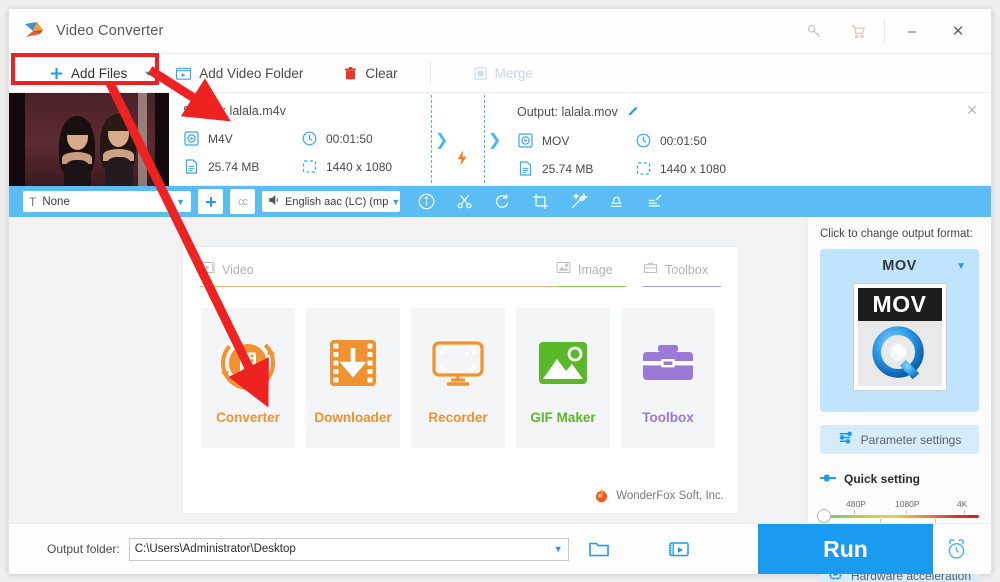 The height and width of the screenshot is (582, 1000). What do you see at coordinates (576, 168) in the screenshot?
I see `output-size: 25.74 MB` at bounding box center [576, 168].